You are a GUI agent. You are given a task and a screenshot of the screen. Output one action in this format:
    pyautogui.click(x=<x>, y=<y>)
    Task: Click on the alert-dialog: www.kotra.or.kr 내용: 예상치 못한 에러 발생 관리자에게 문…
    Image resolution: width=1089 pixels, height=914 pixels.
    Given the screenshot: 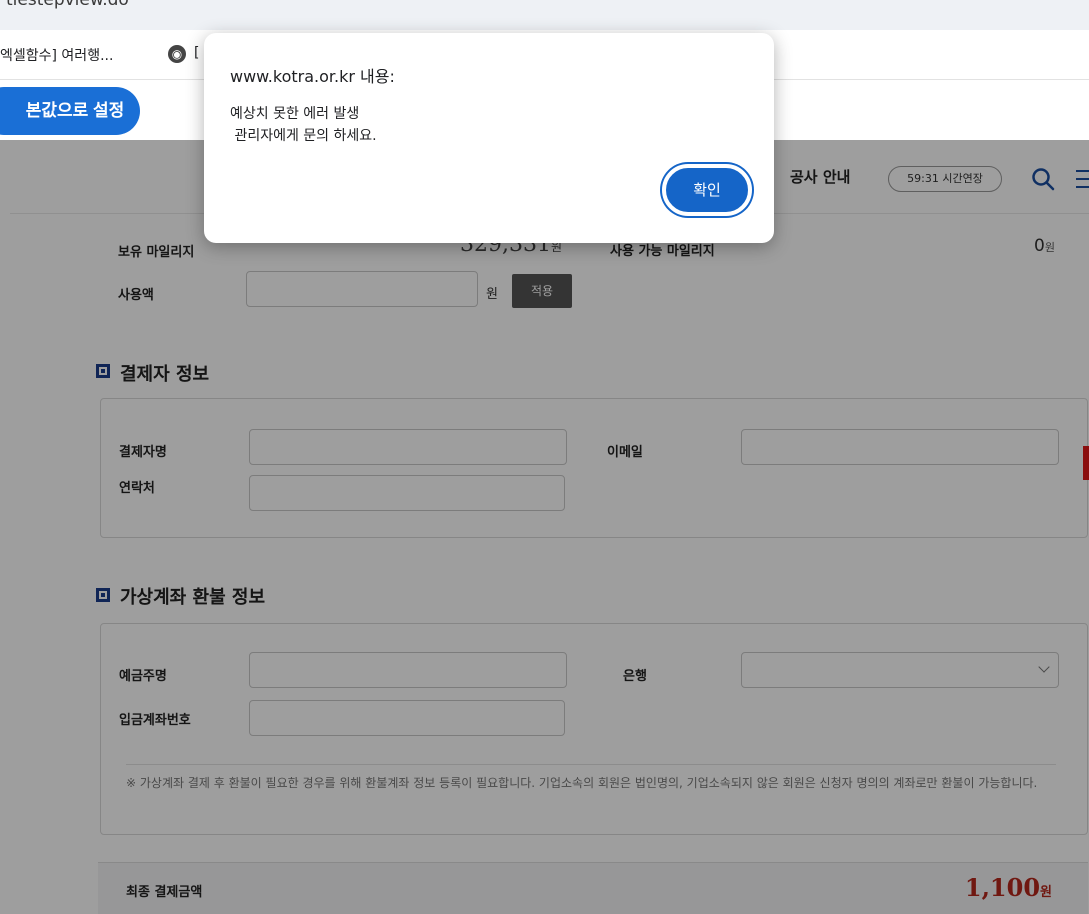 What is the action you would take?
    pyautogui.click(x=489, y=138)
    